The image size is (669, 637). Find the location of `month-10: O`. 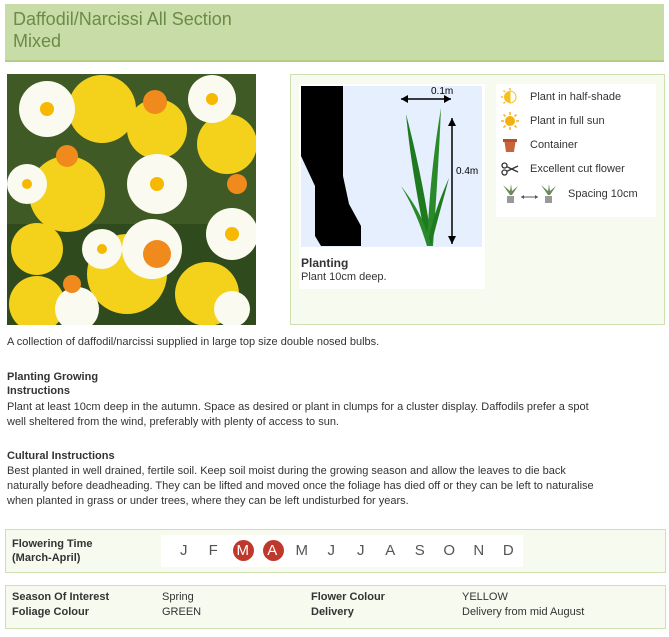

month-10: O is located at coordinates (450, 551).